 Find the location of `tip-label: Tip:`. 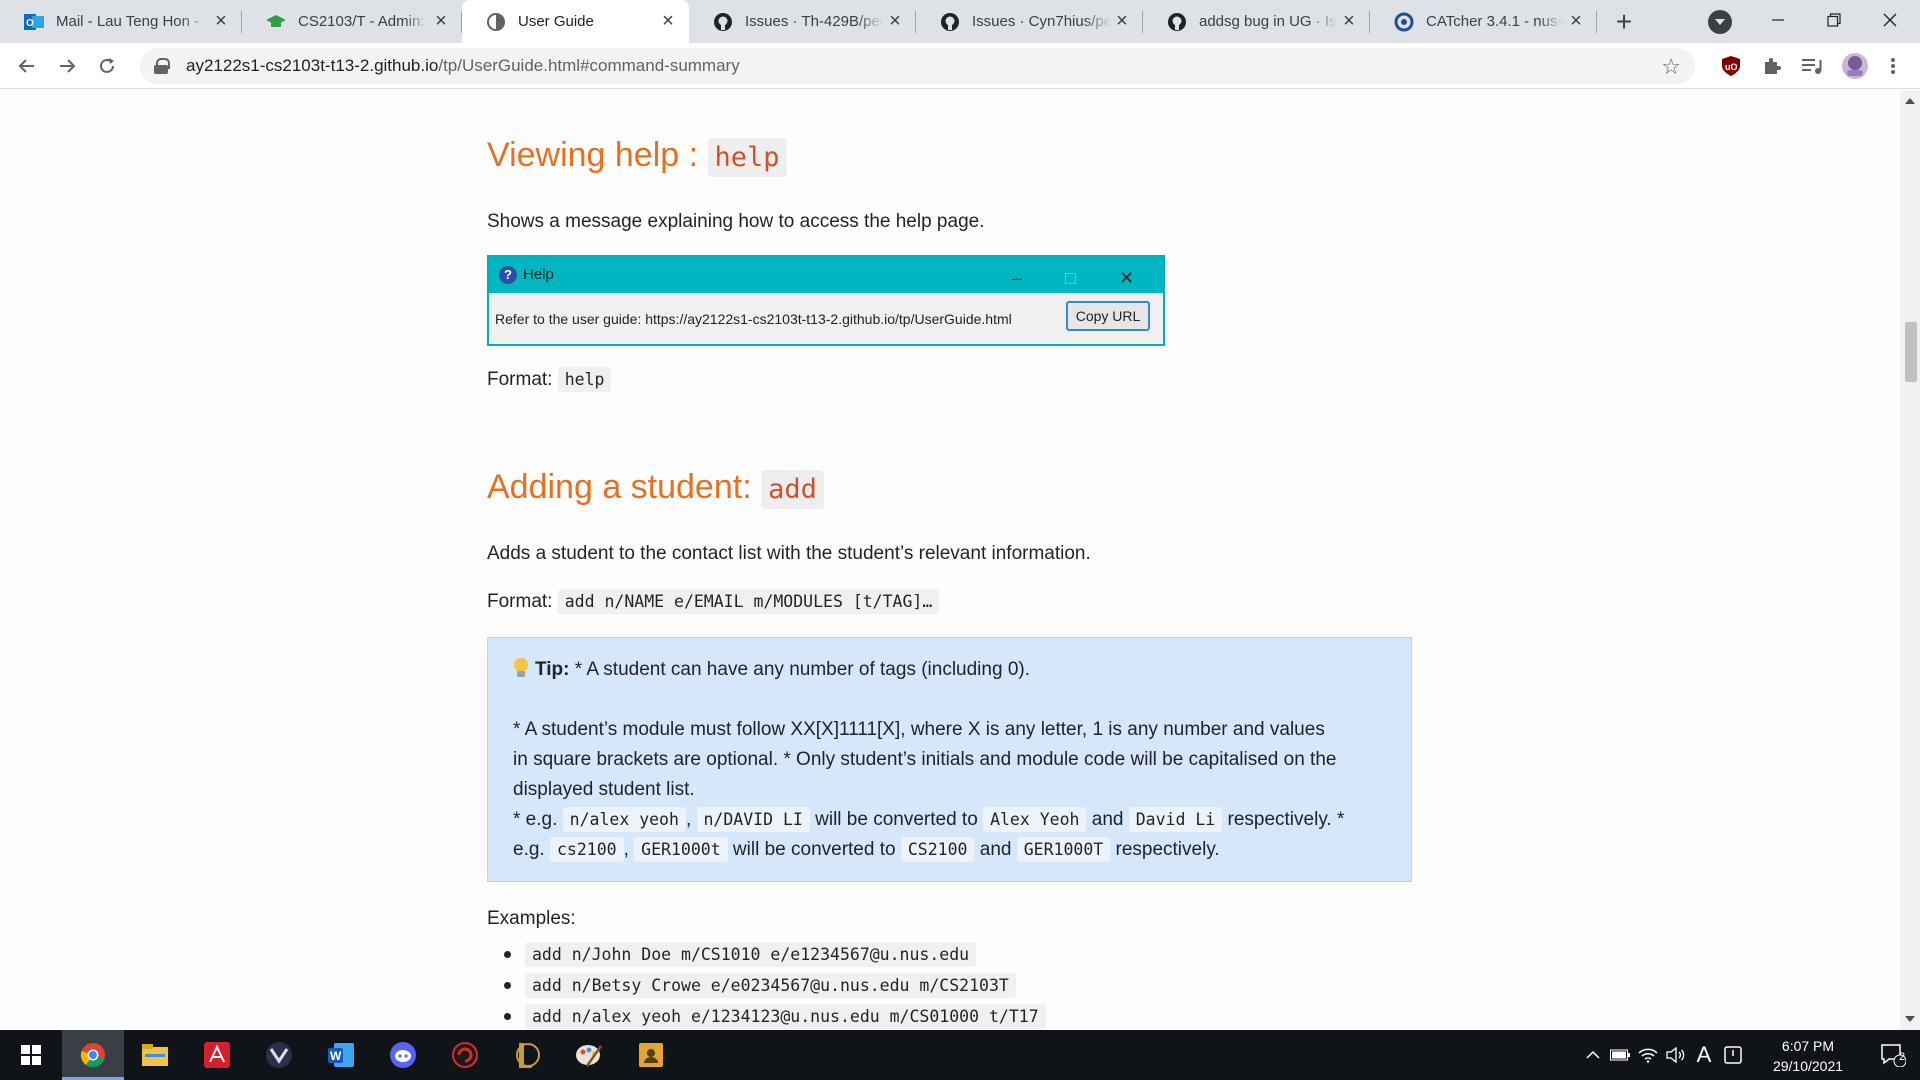

tip-label: Tip: is located at coordinates (552, 669).